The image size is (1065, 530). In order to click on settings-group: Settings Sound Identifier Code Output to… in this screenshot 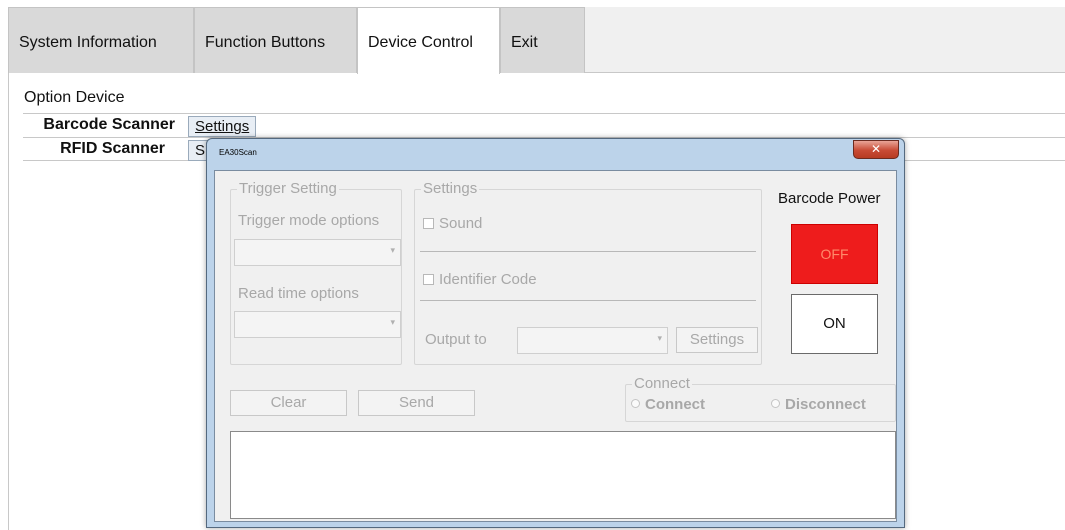, I will do `click(588, 272)`.